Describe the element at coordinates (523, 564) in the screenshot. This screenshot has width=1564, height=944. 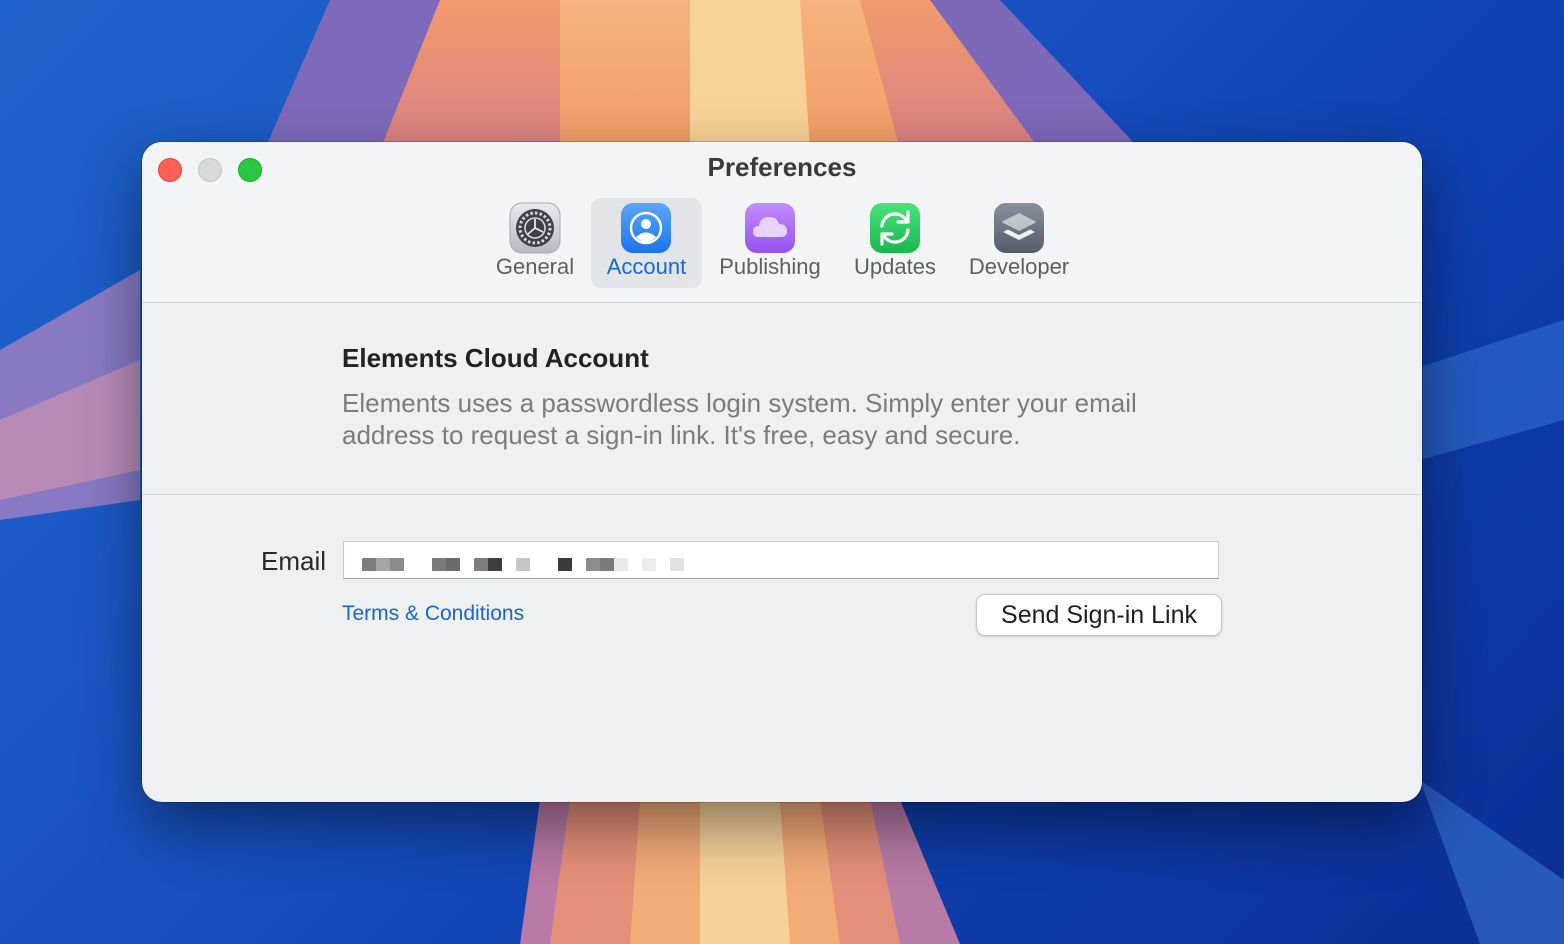
I see `redacted-email-value` at that location.